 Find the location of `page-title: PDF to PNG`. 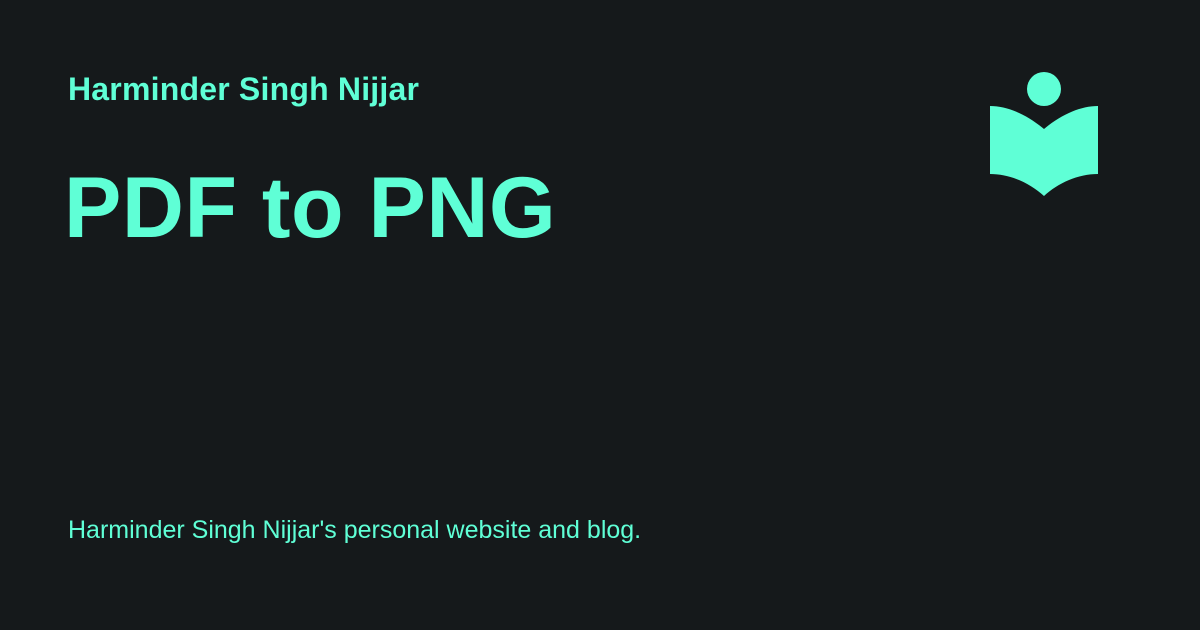

page-title: PDF to PNG is located at coordinates (310, 208).